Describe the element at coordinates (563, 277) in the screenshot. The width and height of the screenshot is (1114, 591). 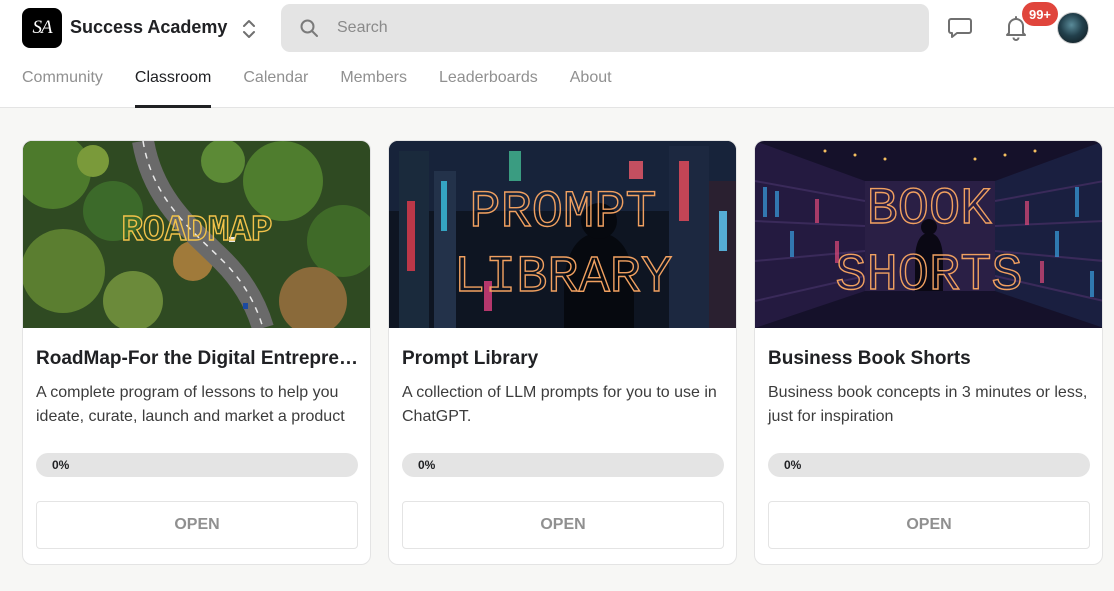
I see `cover-subtitle-text: LIBRARY` at that location.